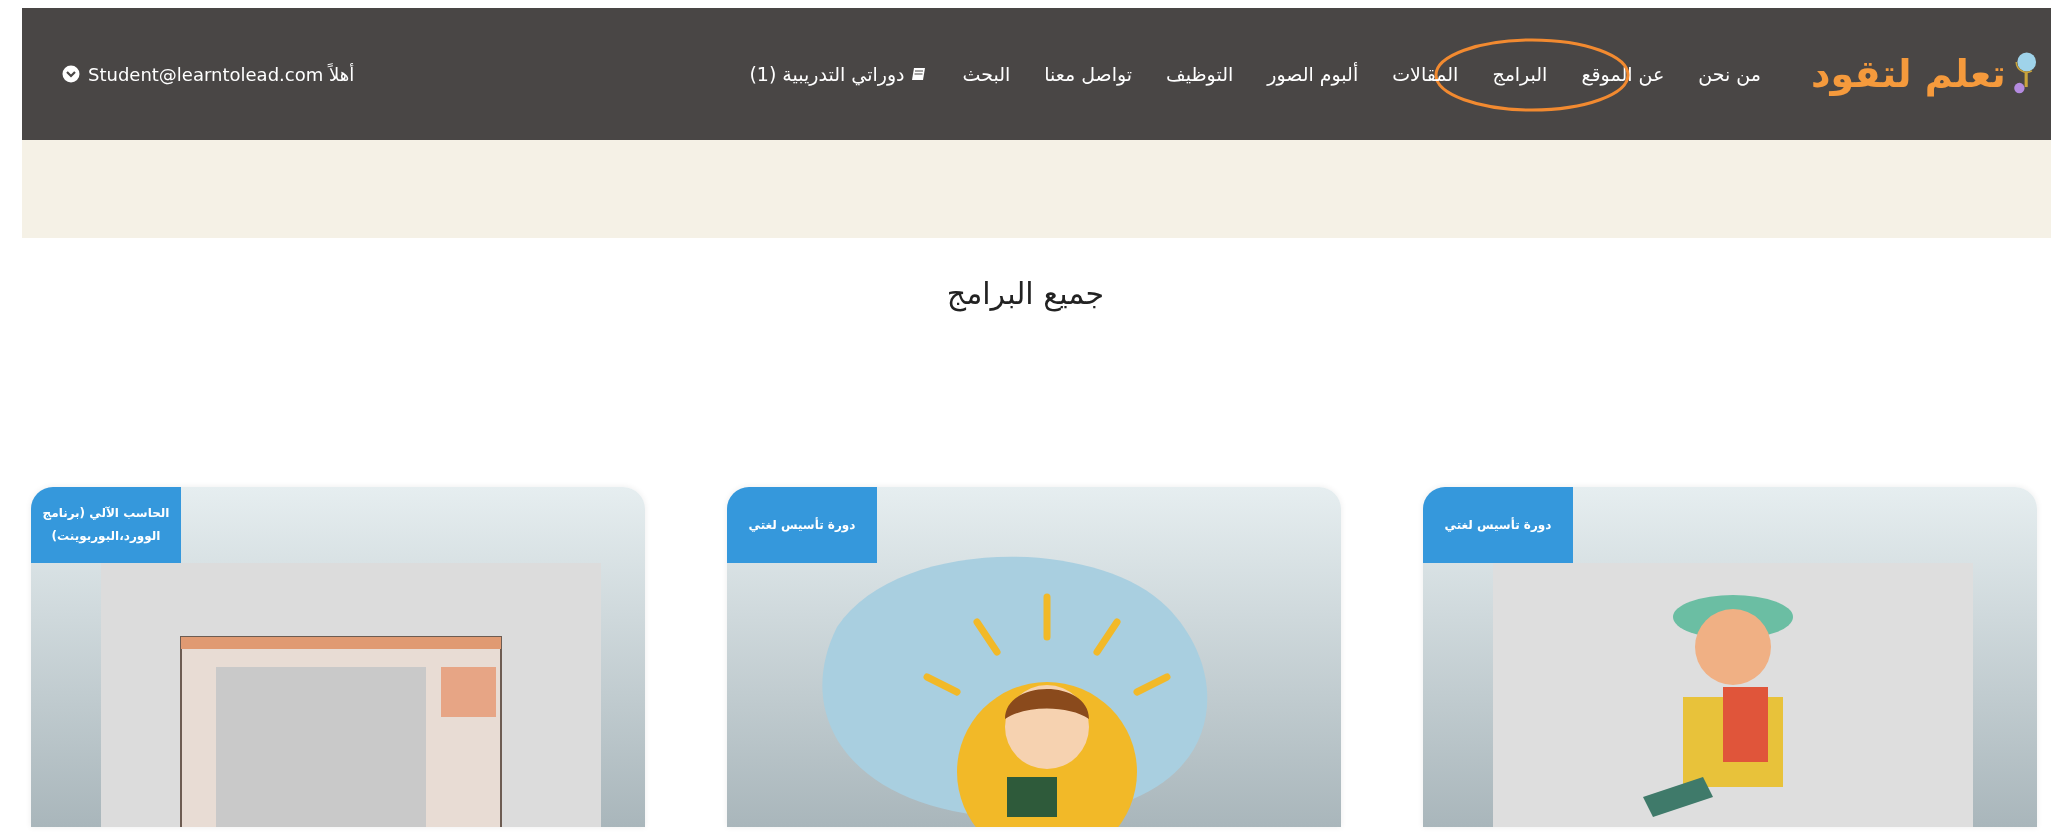 The width and height of the screenshot is (2051, 835). I want to click on chevron-down-circle-icon, so click(71, 74).